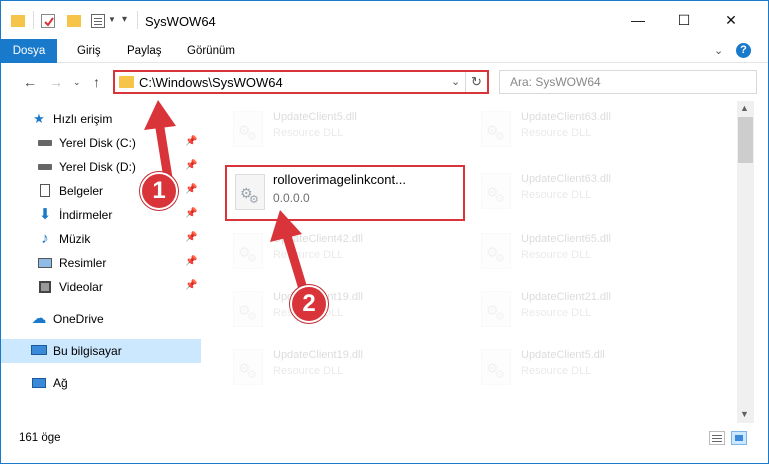 This screenshot has width=769, height=464. What do you see at coordinates (743, 50) in the screenshot?
I see `help-icon: ?` at bounding box center [743, 50].